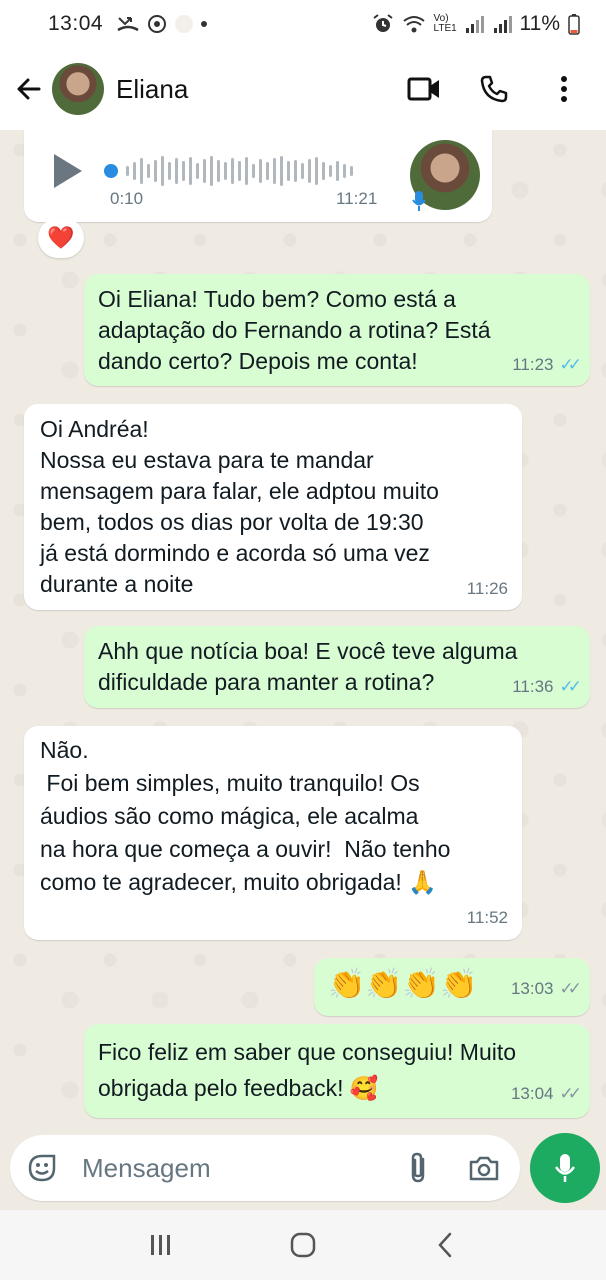  I want to click on message-time: 11:26, so click(487, 588).